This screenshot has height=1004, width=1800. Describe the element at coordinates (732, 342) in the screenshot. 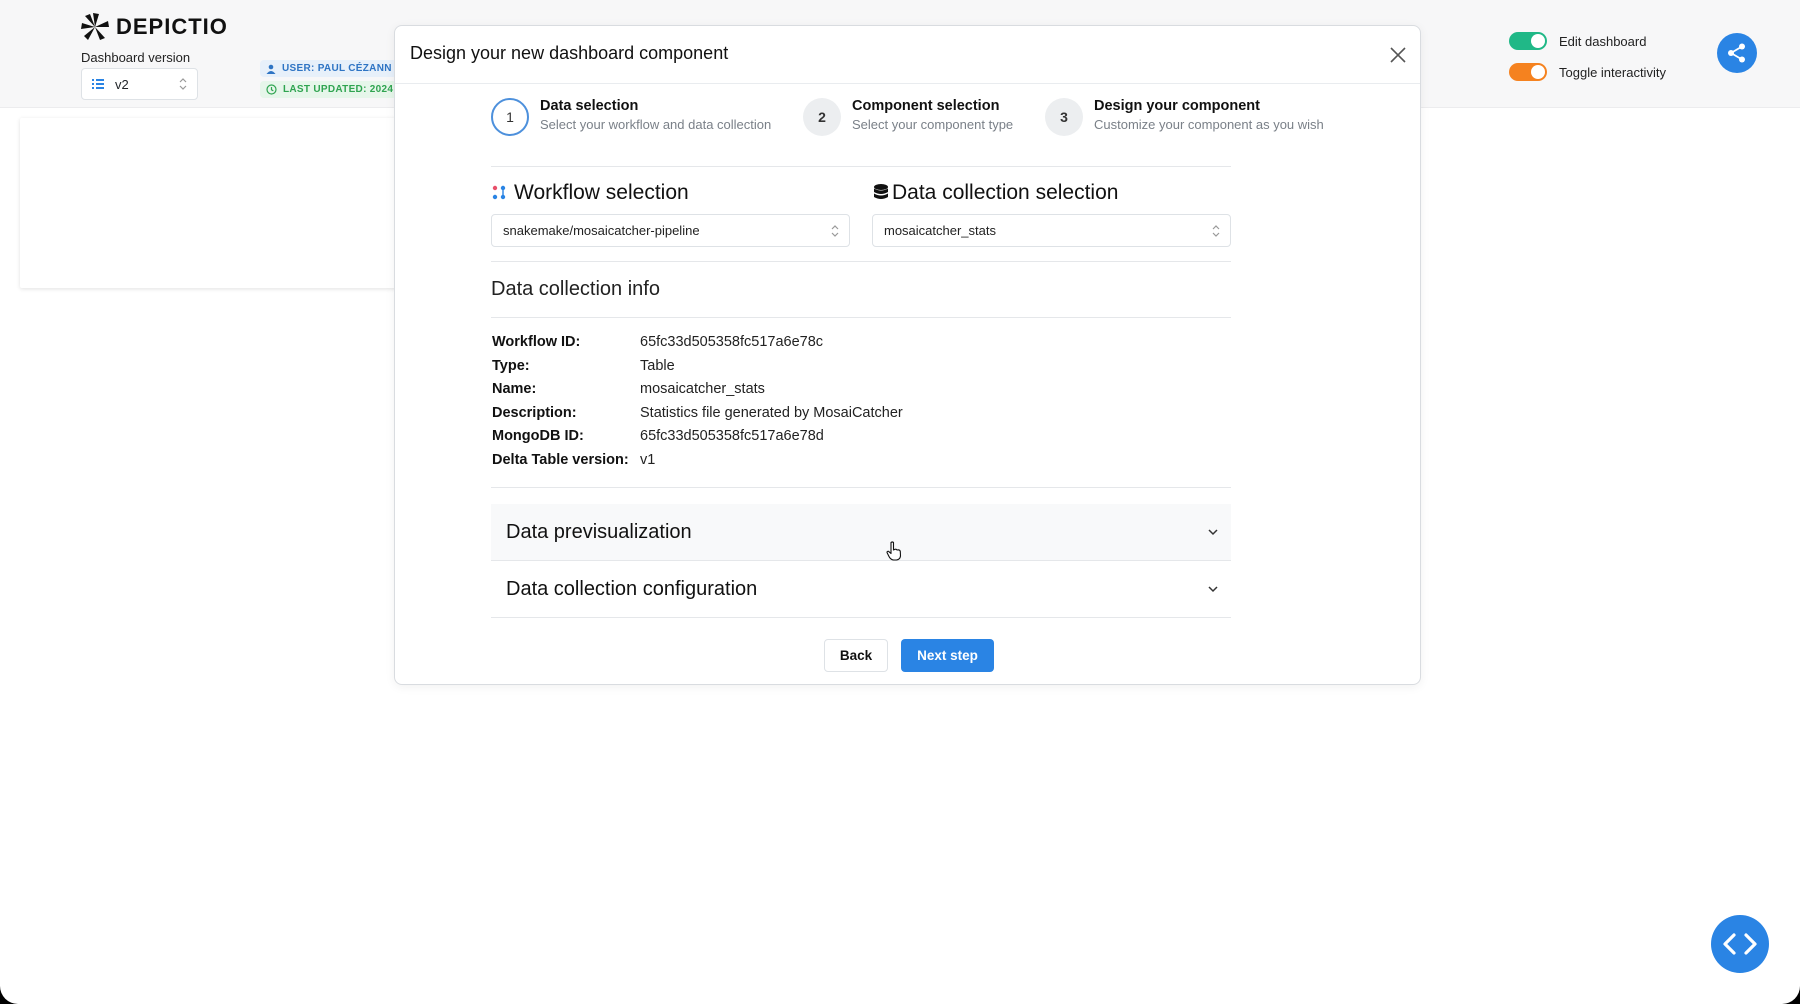

I see `info-value: 65fc33d505358fc517a6e78c` at that location.